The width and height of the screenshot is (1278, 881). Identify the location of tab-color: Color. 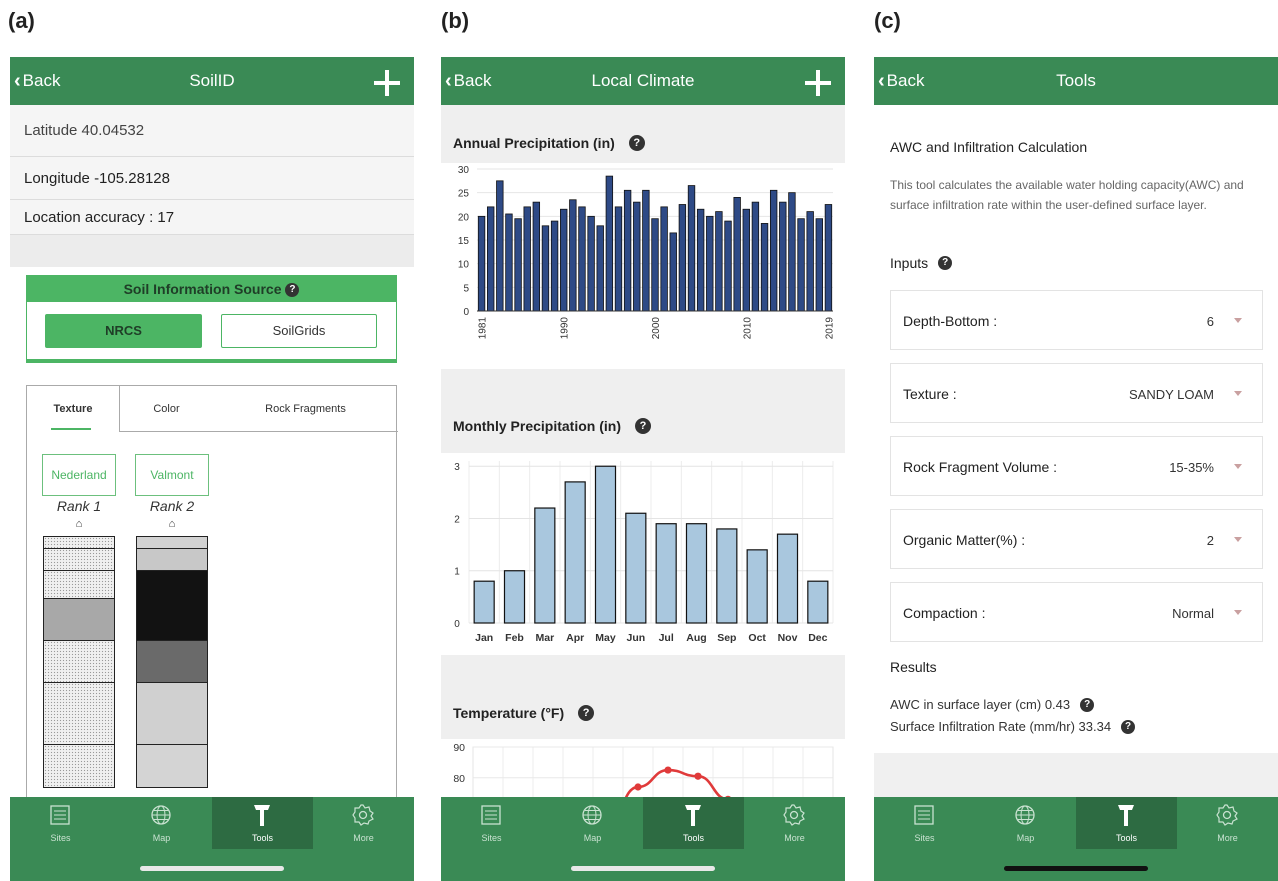
(166, 409).